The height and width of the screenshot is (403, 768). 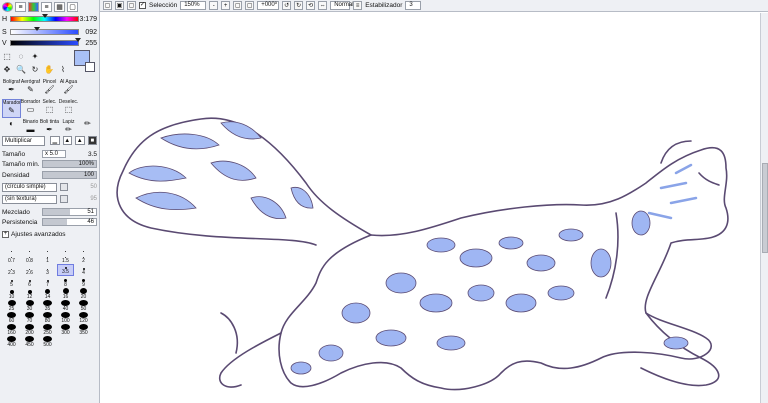 I want to click on blending-slider: 51, so click(x=69, y=212).